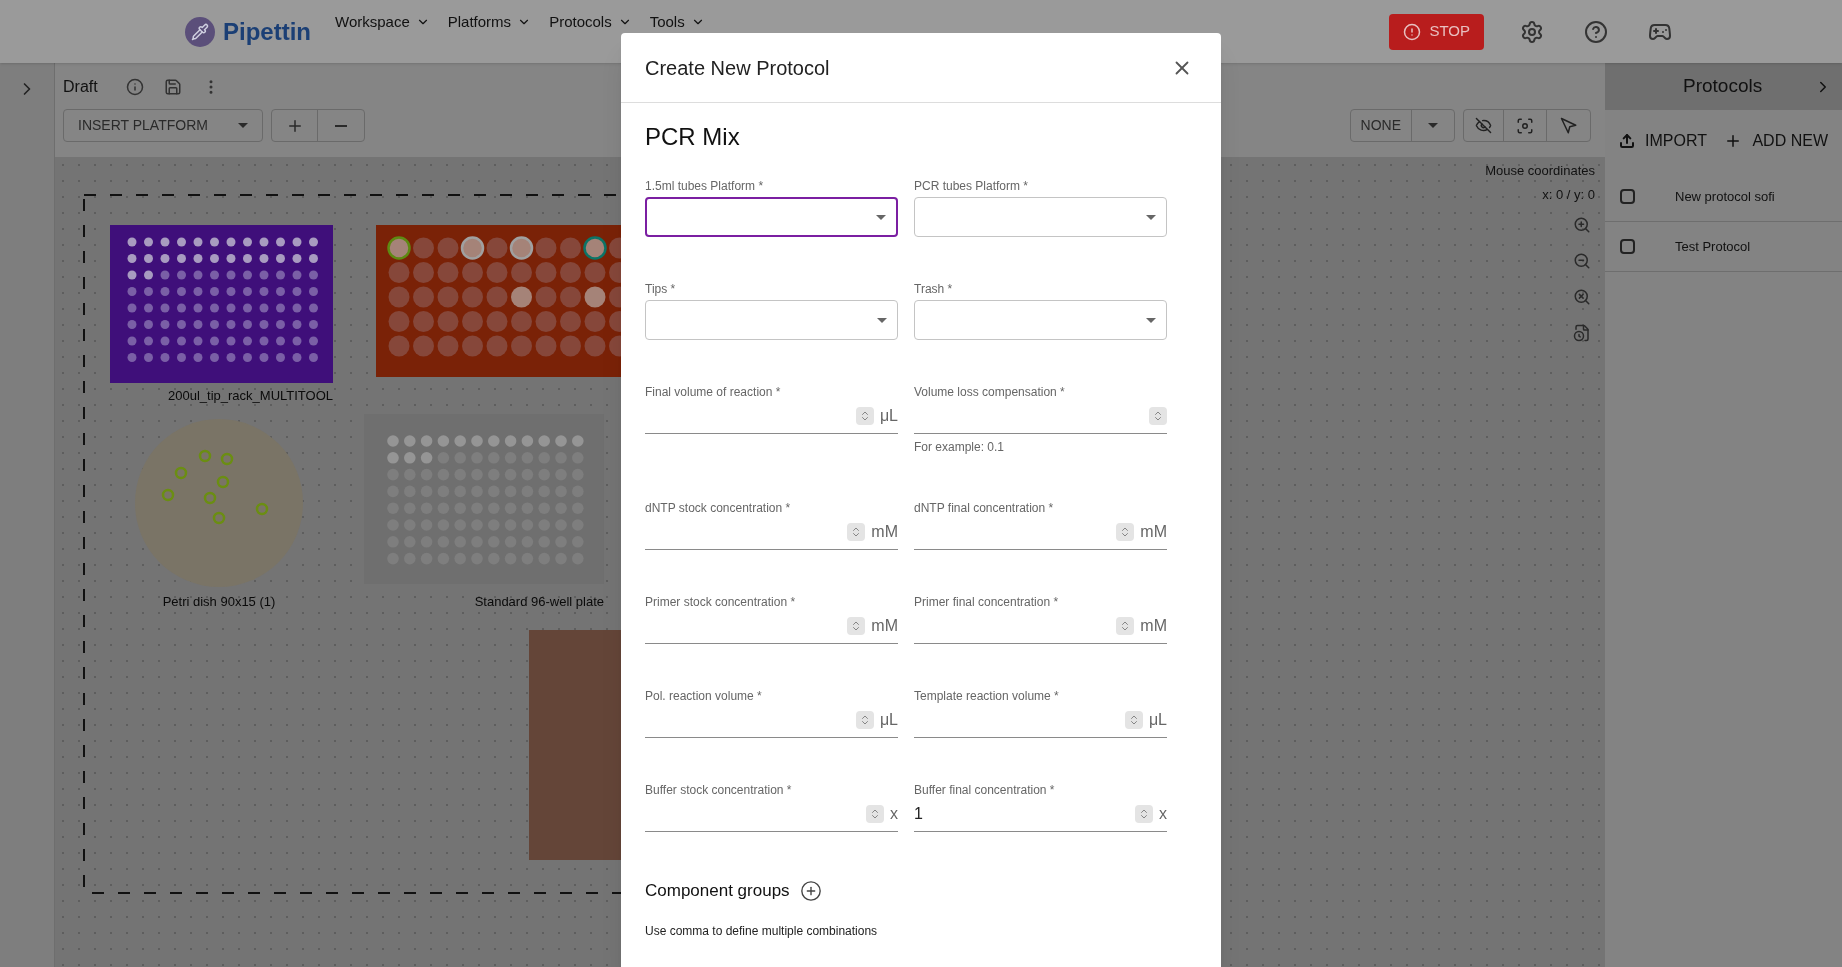 Image resolution: width=1842 pixels, height=967 pixels. What do you see at coordinates (1582, 297) in the screenshot?
I see `zoom-reset-icon` at bounding box center [1582, 297].